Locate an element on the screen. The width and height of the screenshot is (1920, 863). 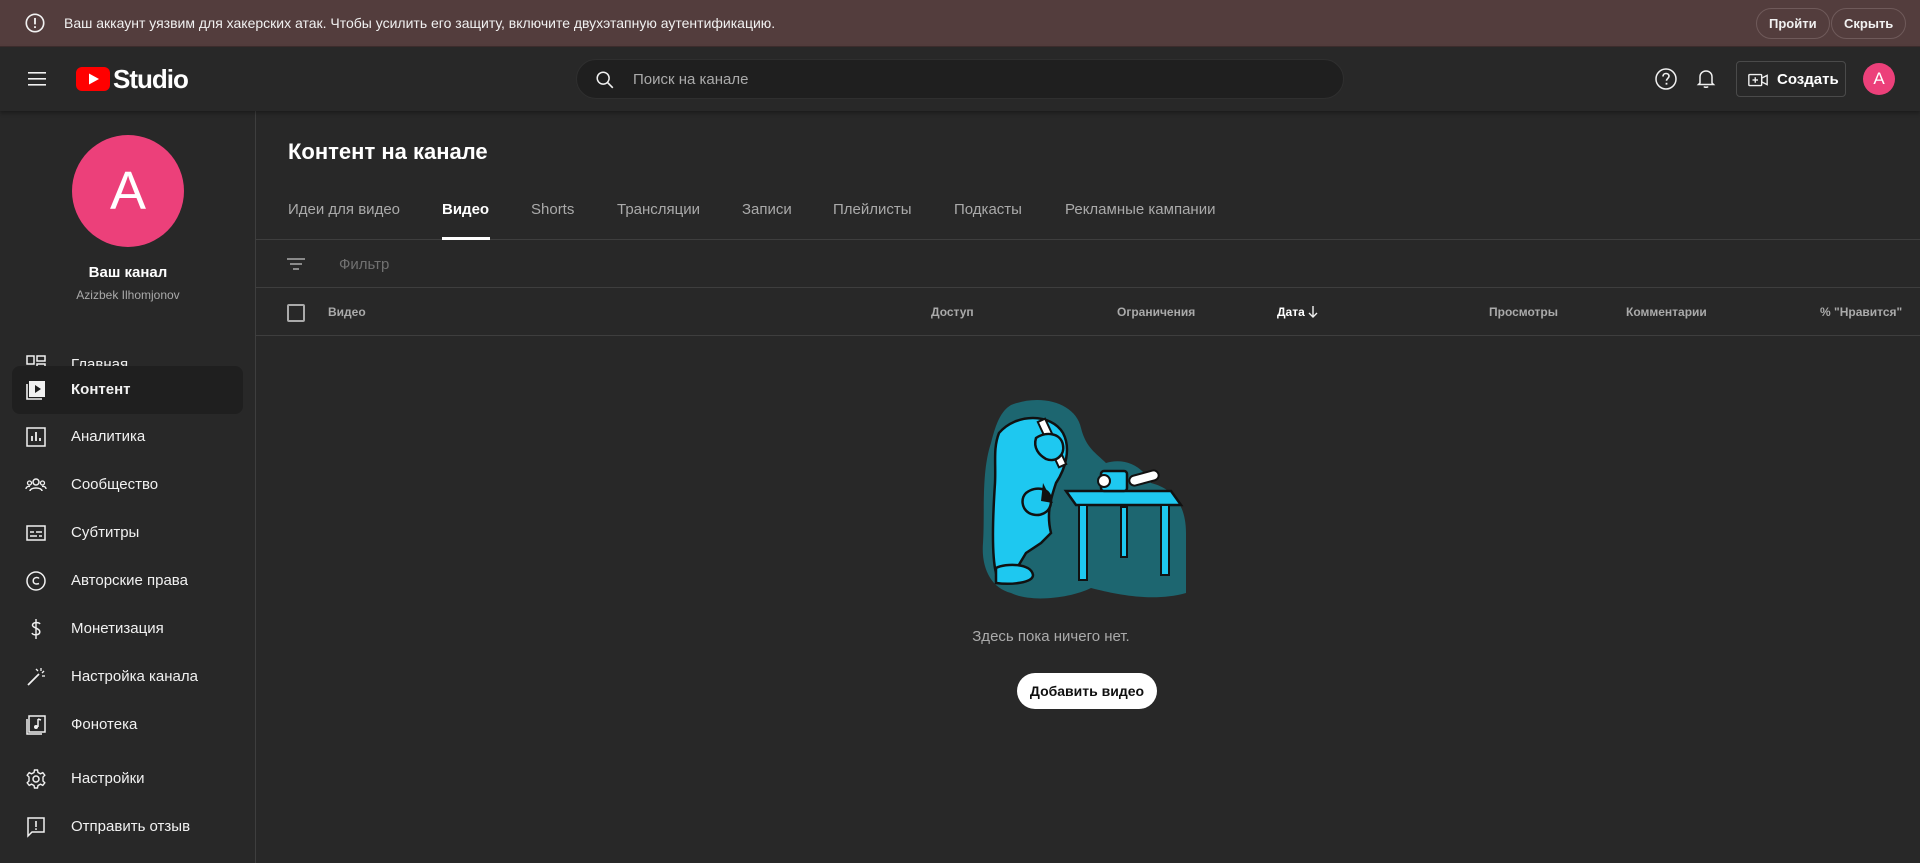
subtitles-icon is located at coordinates (36, 533).